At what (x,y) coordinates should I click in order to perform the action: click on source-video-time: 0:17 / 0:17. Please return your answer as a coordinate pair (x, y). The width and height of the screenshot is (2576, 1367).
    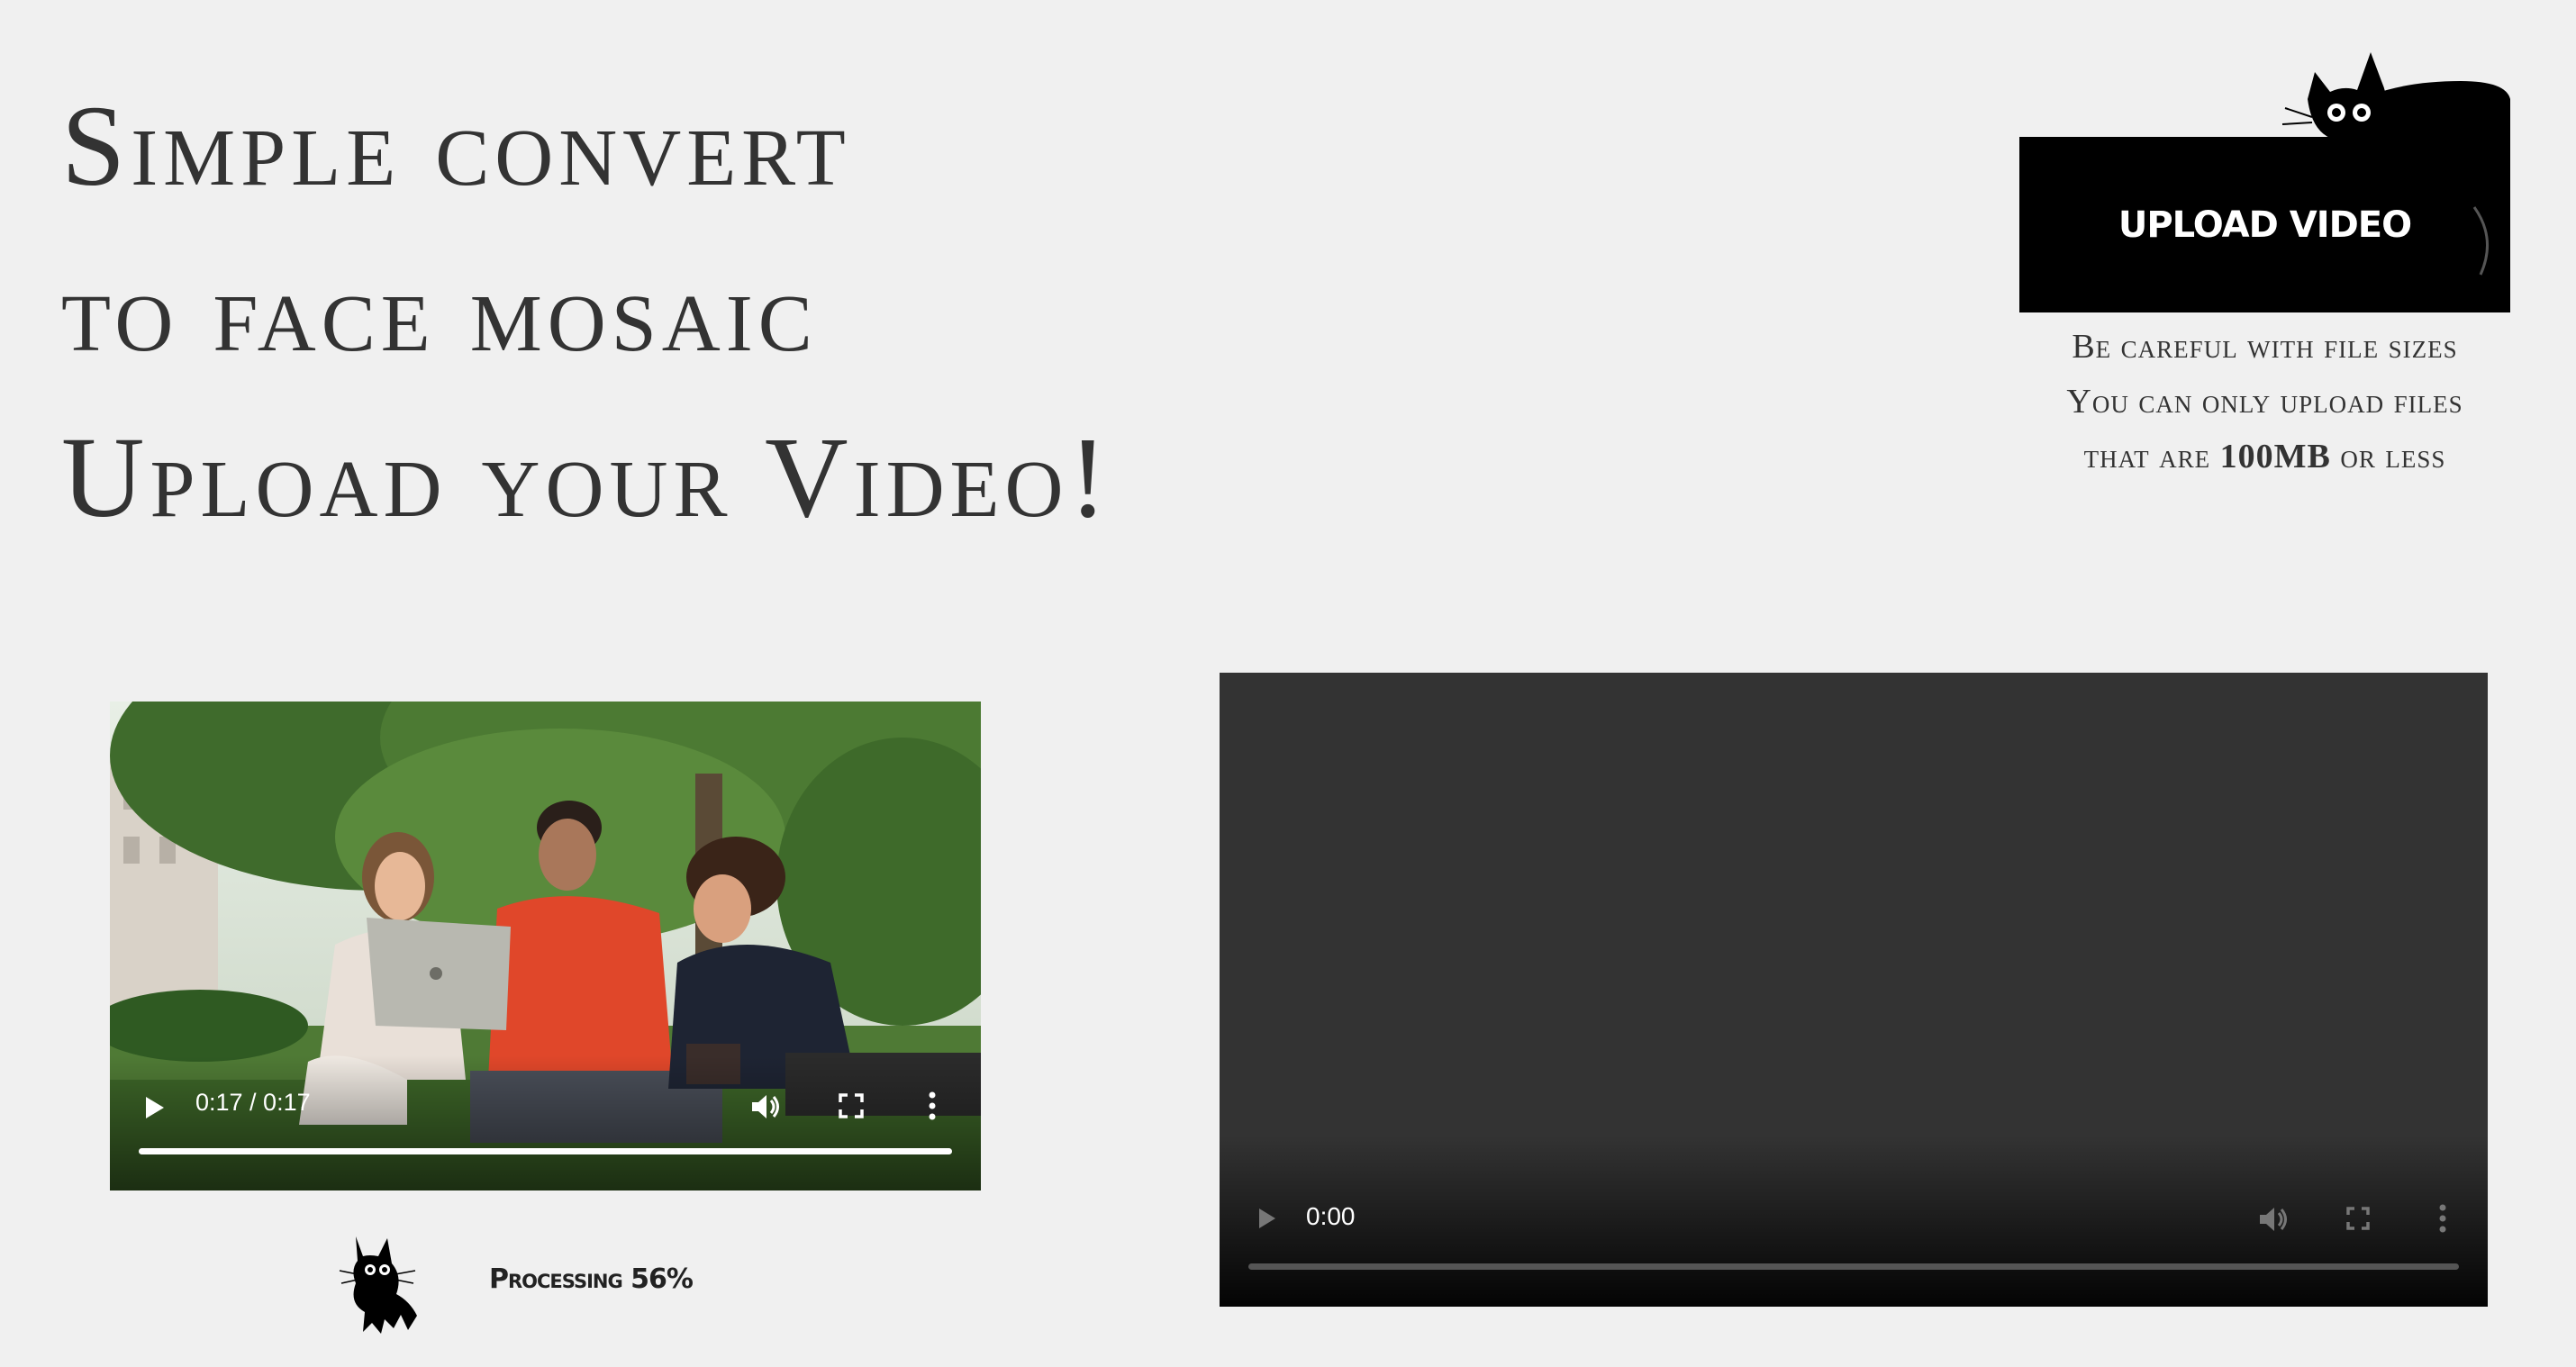
    Looking at the image, I should click on (253, 1103).